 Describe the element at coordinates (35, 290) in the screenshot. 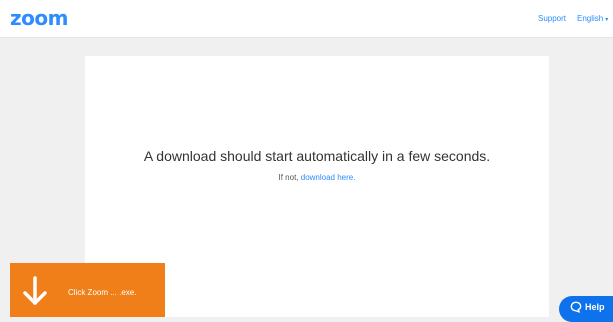

I see `down-arrow-icon` at that location.